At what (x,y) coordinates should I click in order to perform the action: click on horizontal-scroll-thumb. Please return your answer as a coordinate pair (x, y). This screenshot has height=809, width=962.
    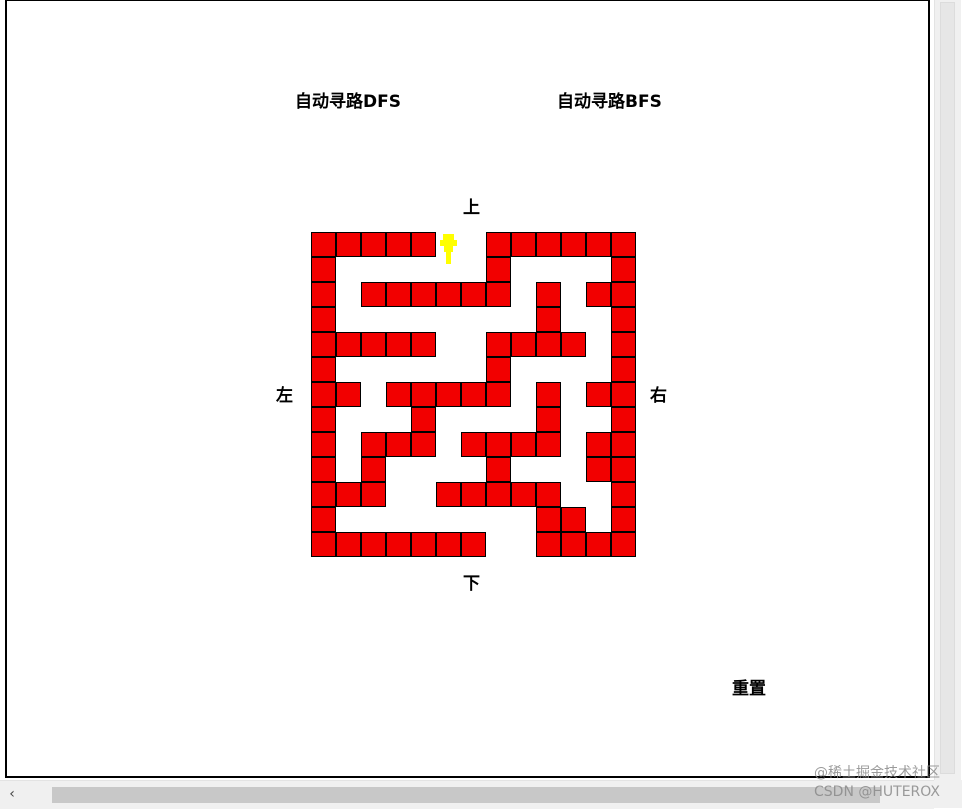
    Looking at the image, I should click on (466, 795).